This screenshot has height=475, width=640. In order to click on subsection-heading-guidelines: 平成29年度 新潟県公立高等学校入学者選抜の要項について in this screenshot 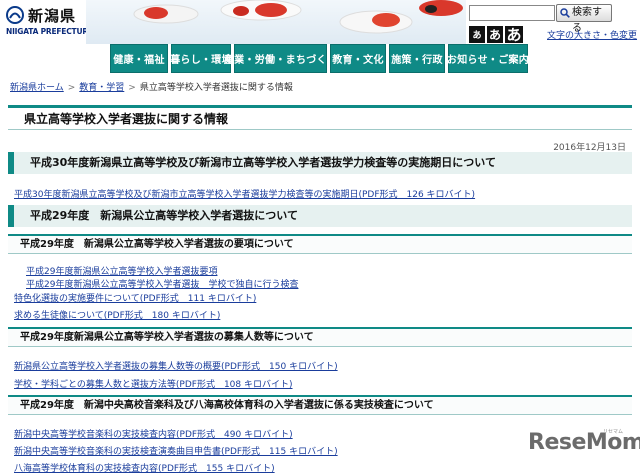, I will do `click(320, 244)`.